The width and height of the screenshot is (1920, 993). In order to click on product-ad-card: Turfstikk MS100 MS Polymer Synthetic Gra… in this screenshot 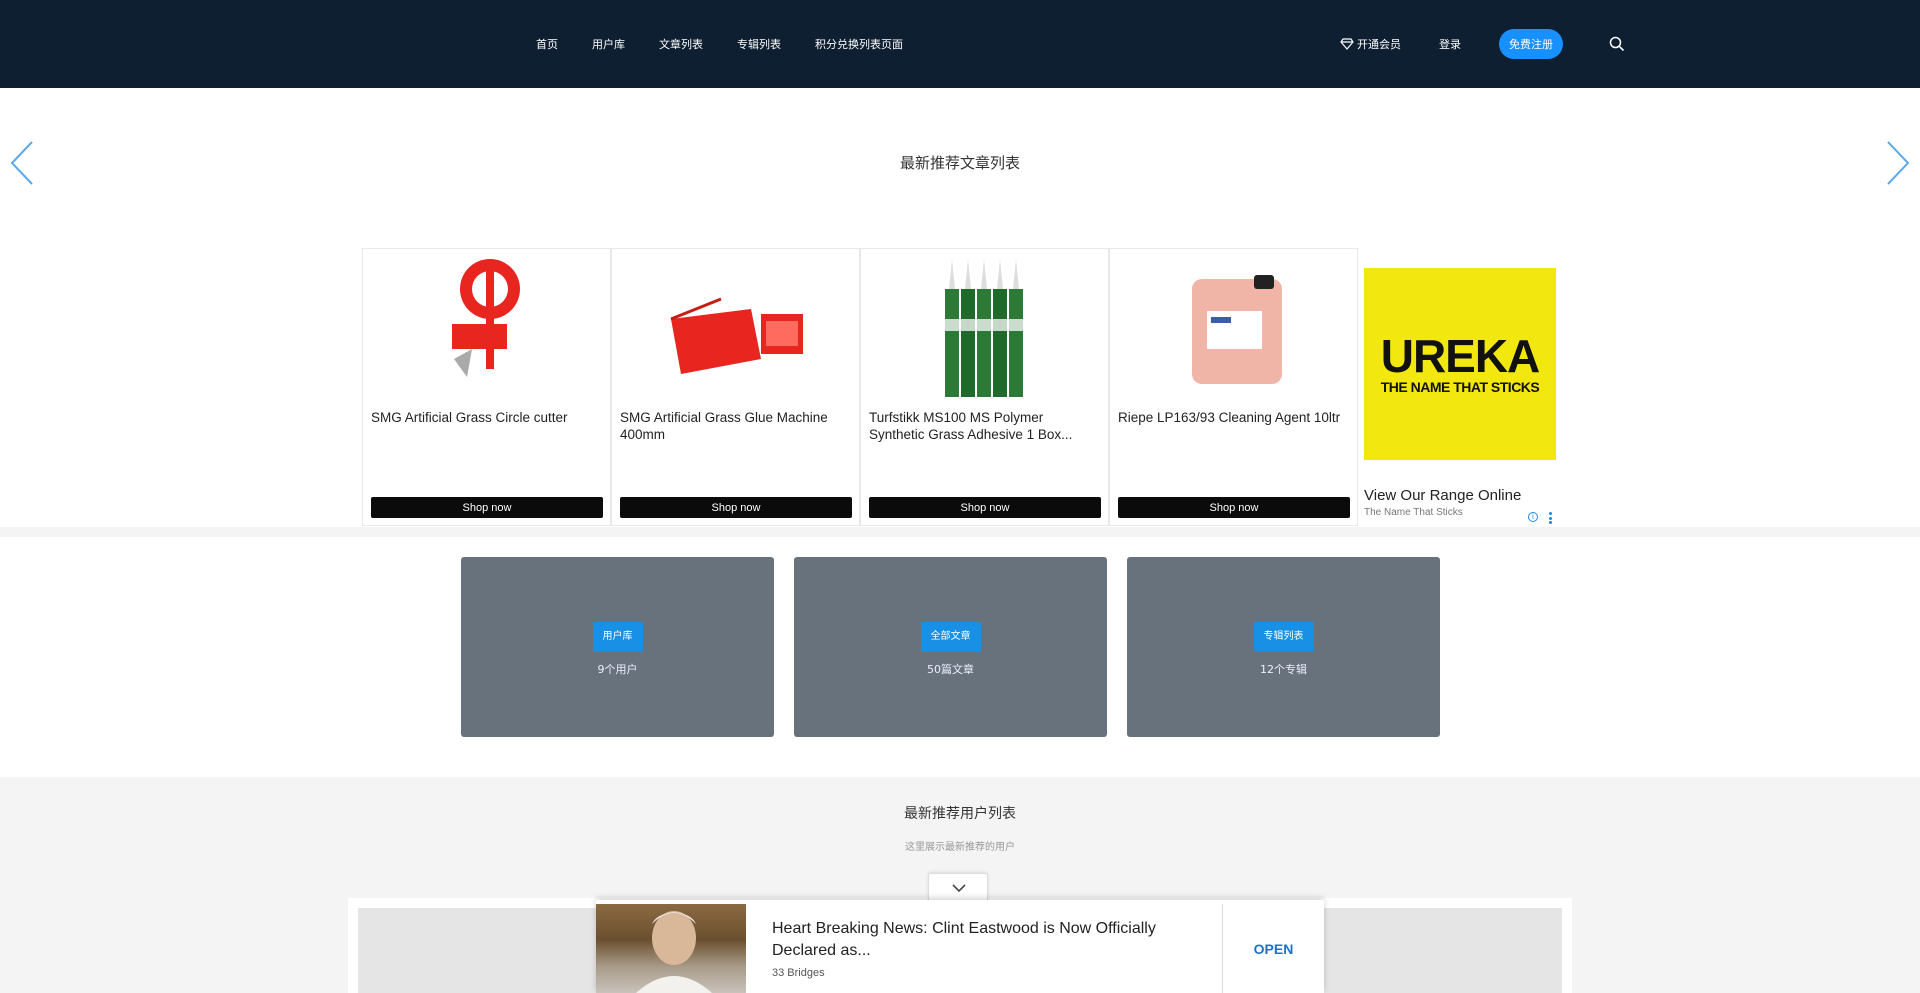, I will do `click(984, 387)`.